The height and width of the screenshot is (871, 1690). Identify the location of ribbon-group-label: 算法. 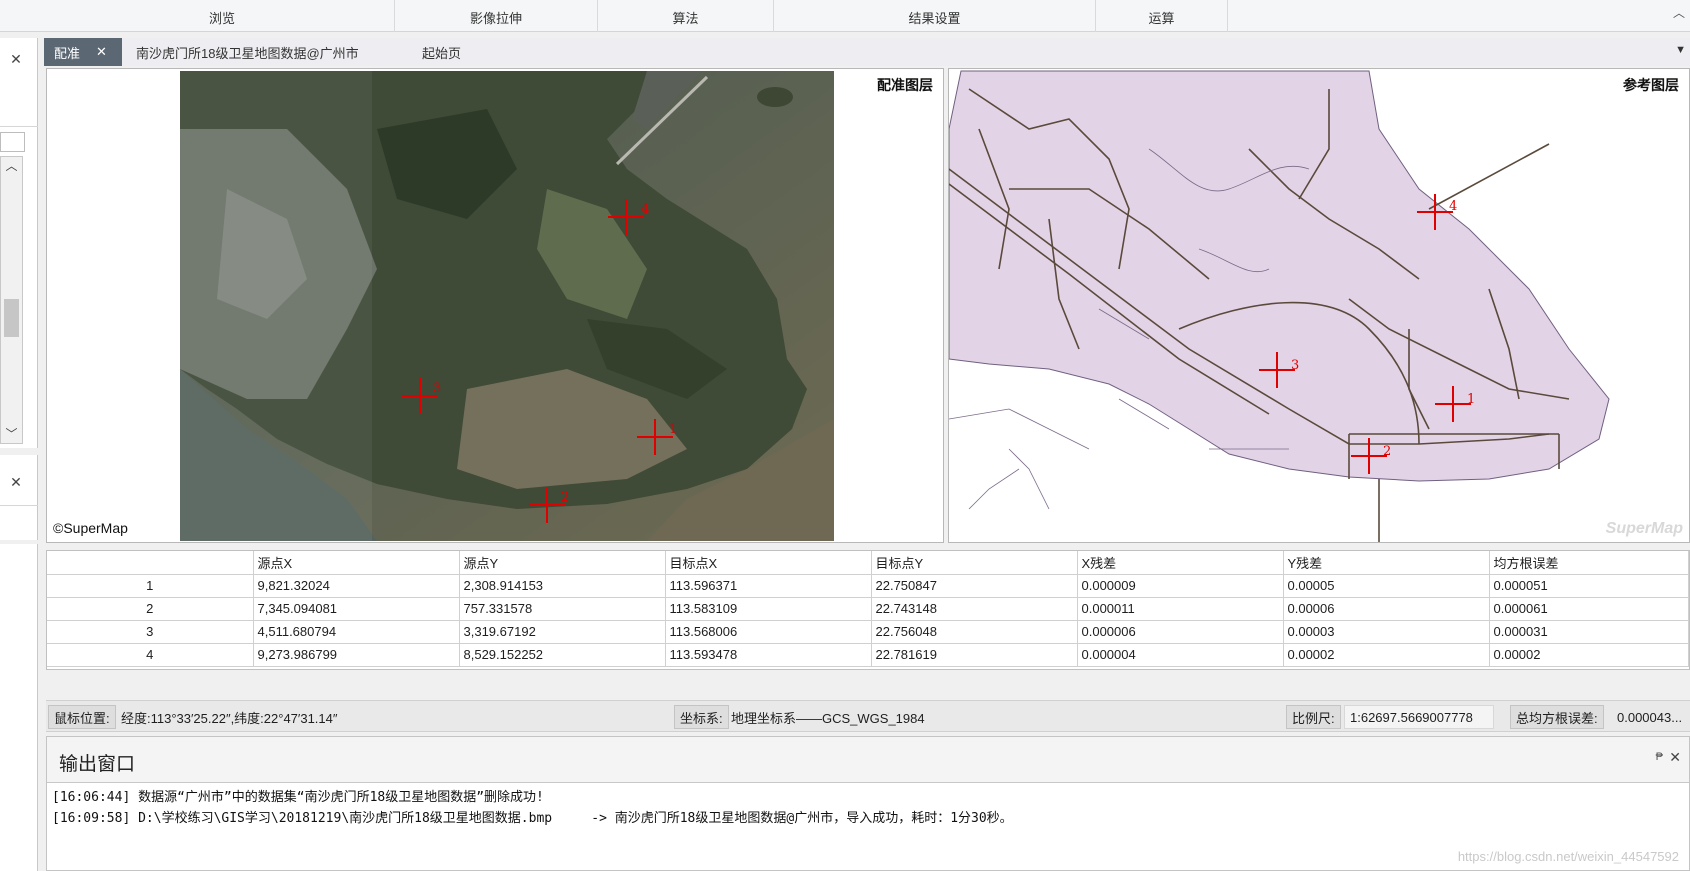
(685, 18).